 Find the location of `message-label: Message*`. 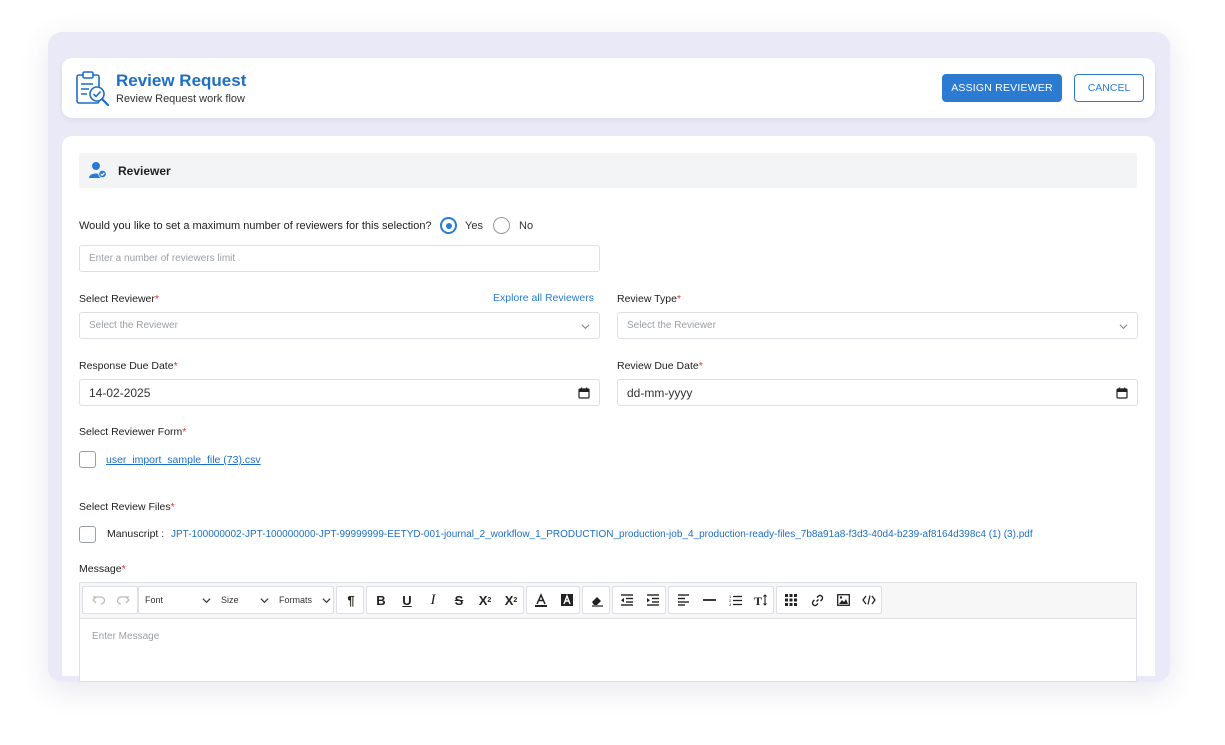

message-label: Message* is located at coordinates (102, 569).